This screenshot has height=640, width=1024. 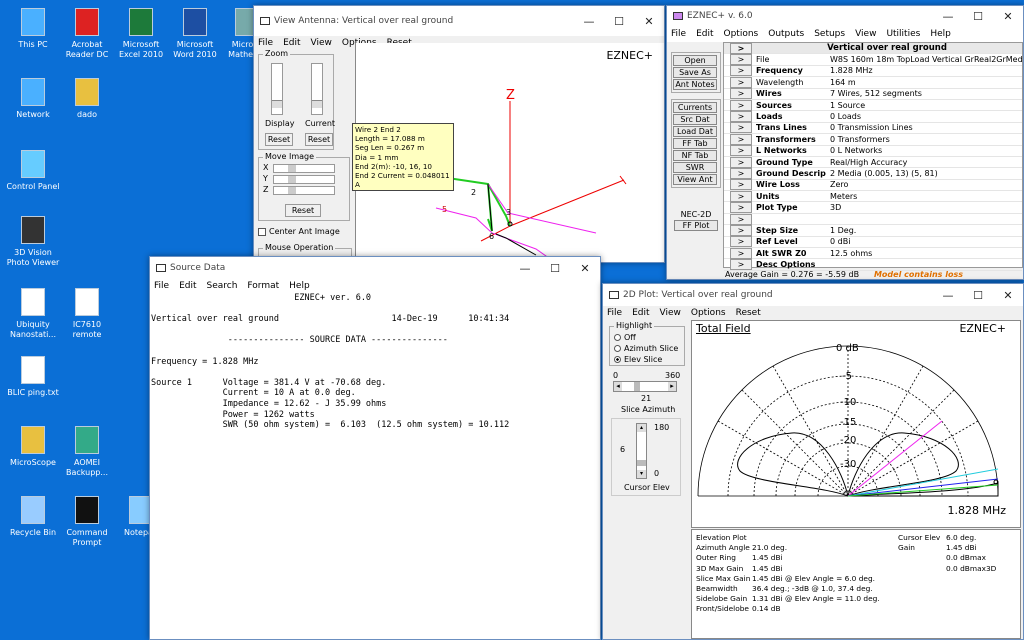 What do you see at coordinates (33, 28) in the screenshot?
I see `desktop-icon: This PC` at bounding box center [33, 28].